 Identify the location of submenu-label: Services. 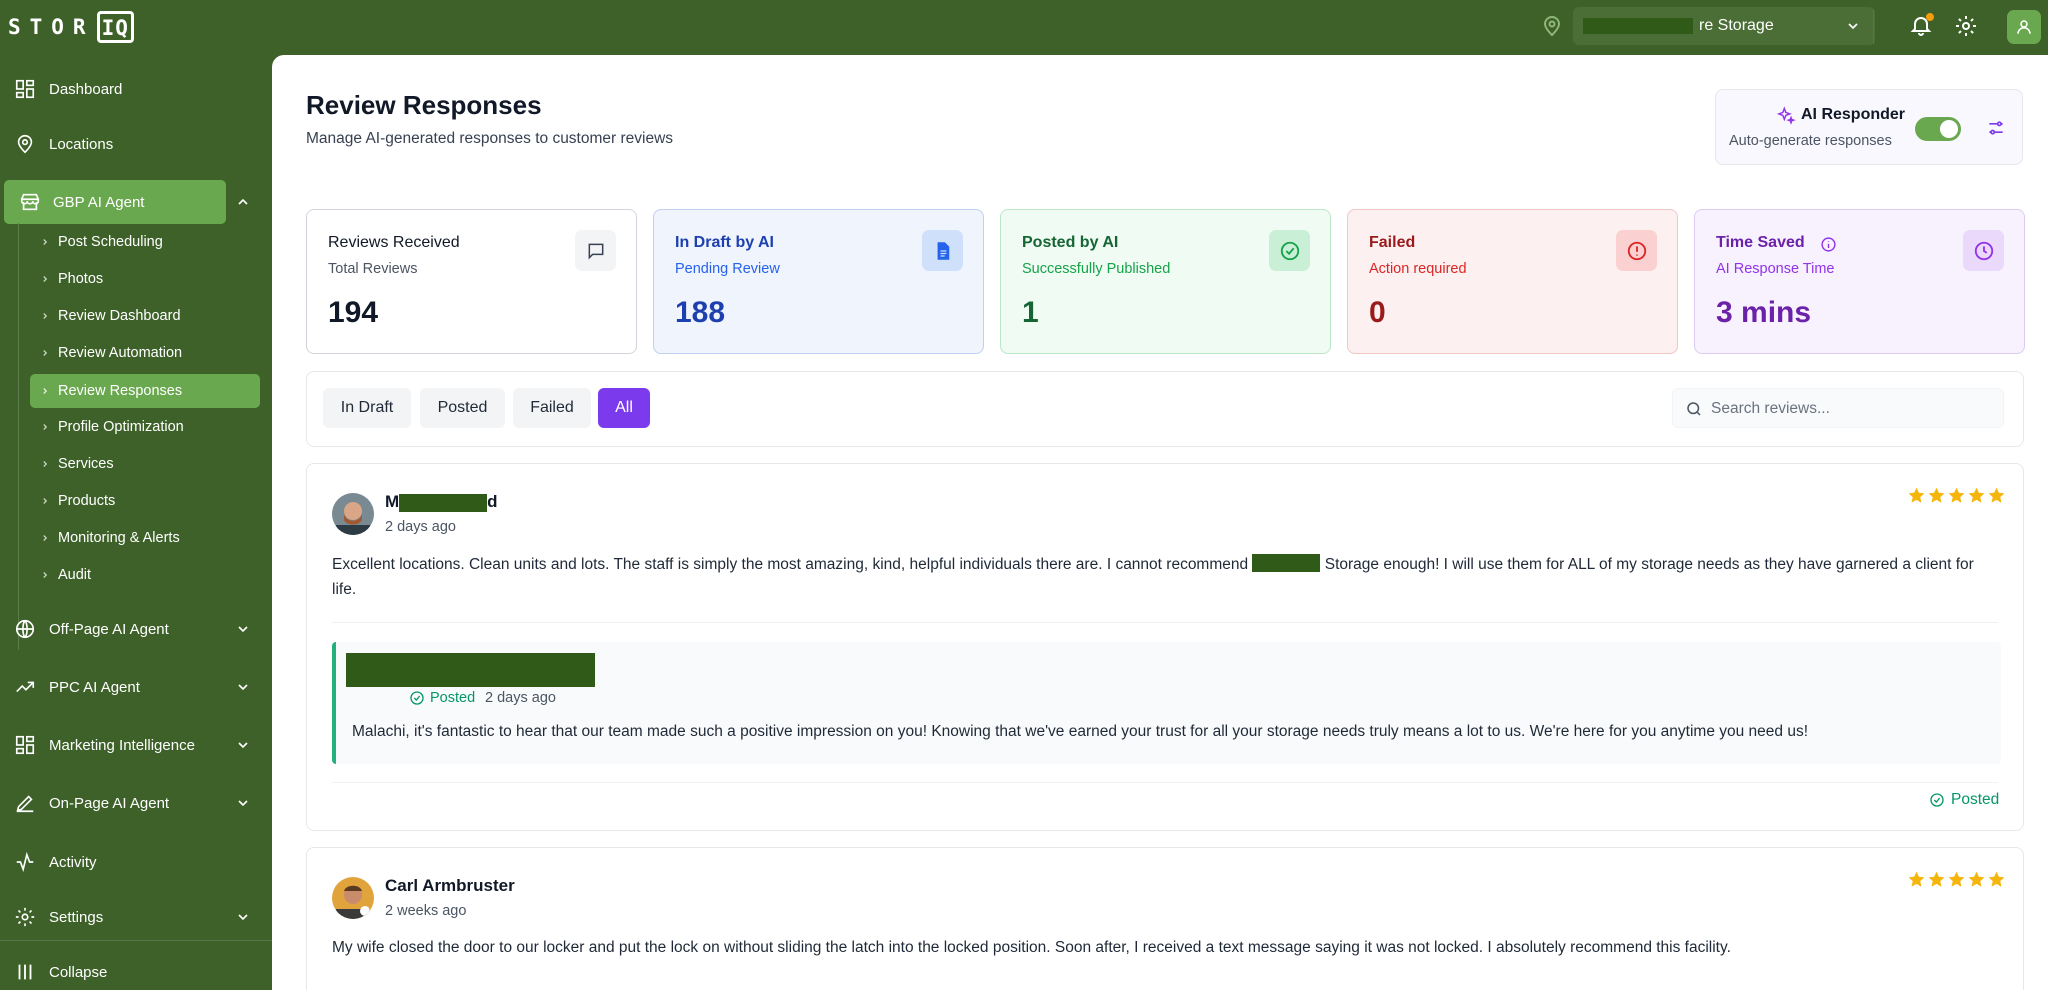
(86, 464).